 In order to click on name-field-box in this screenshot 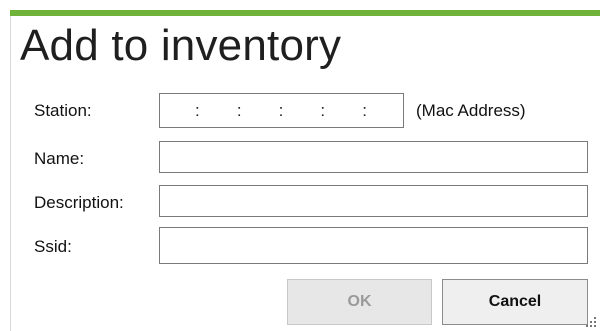, I will do `click(373, 157)`.